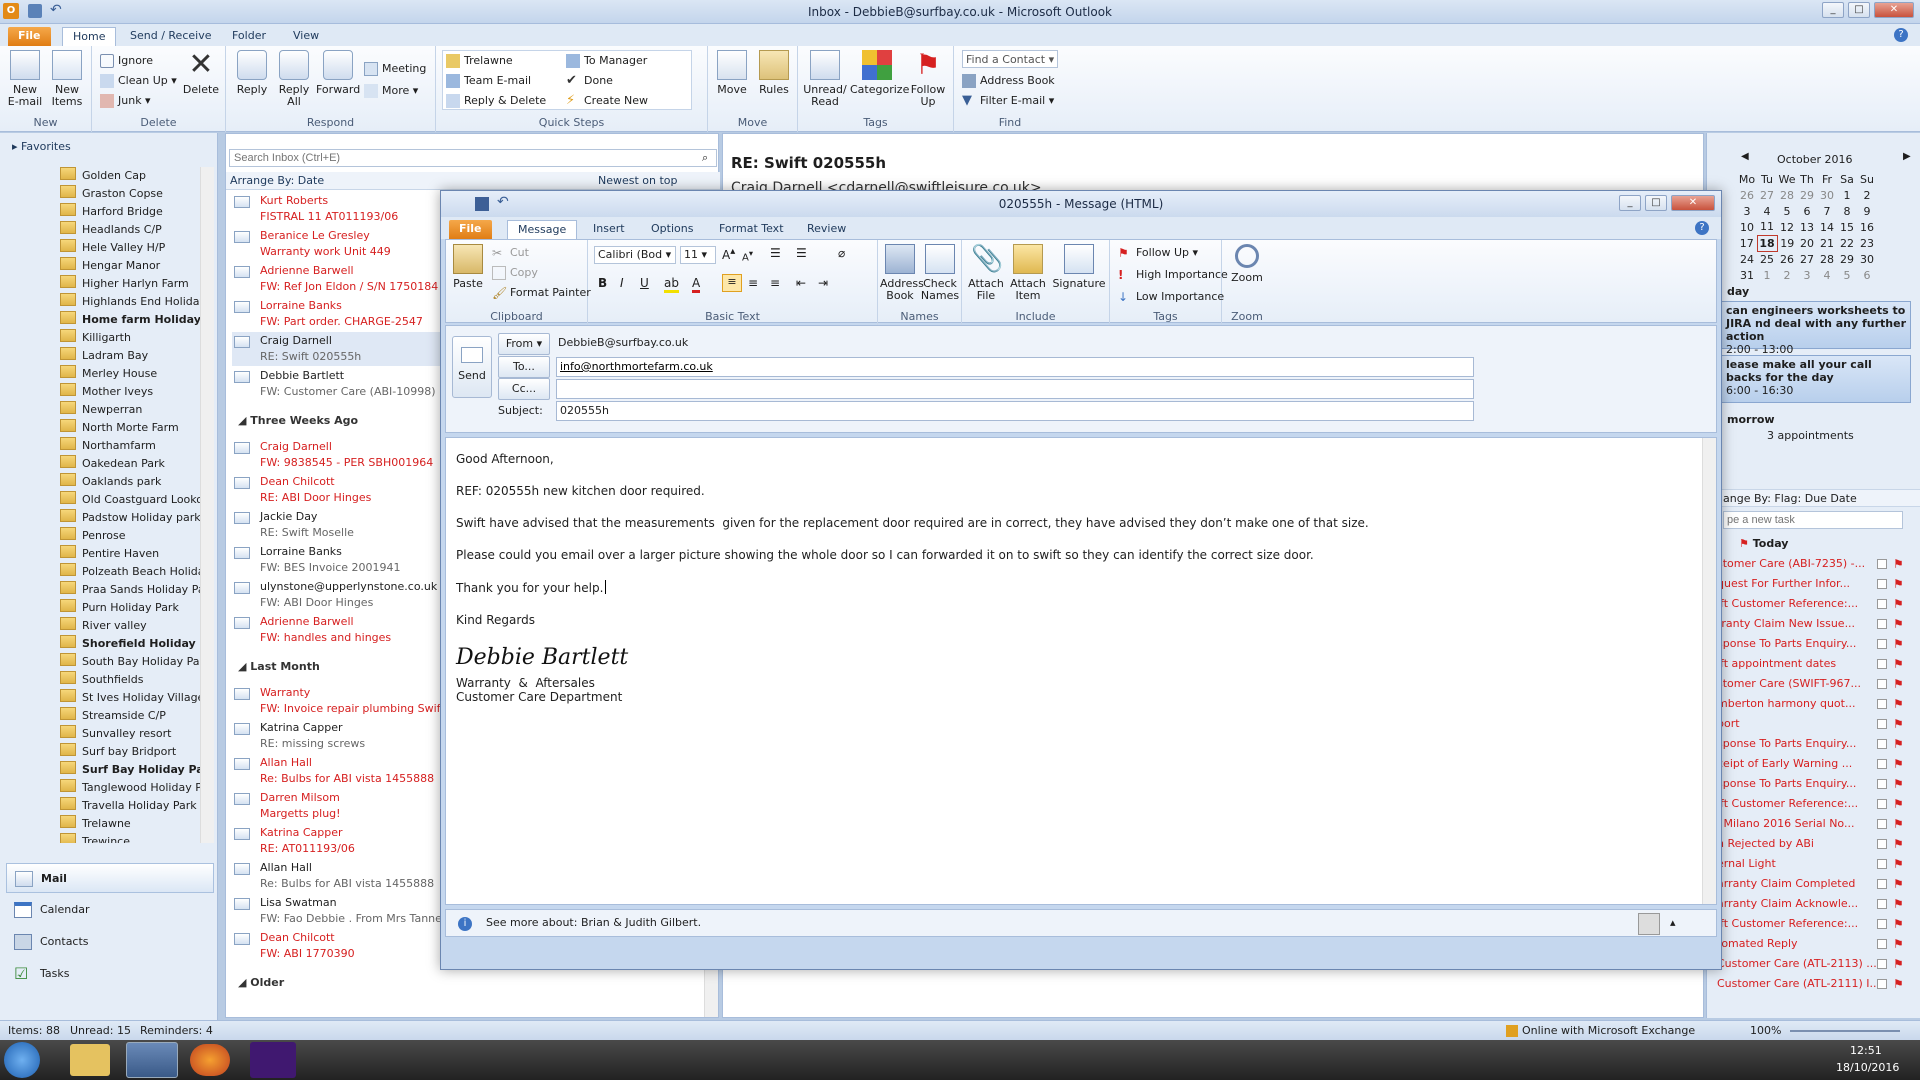 The image size is (1920, 1080). Describe the element at coordinates (1079, 267) in the screenshot. I see `signature-button: Signature` at that location.